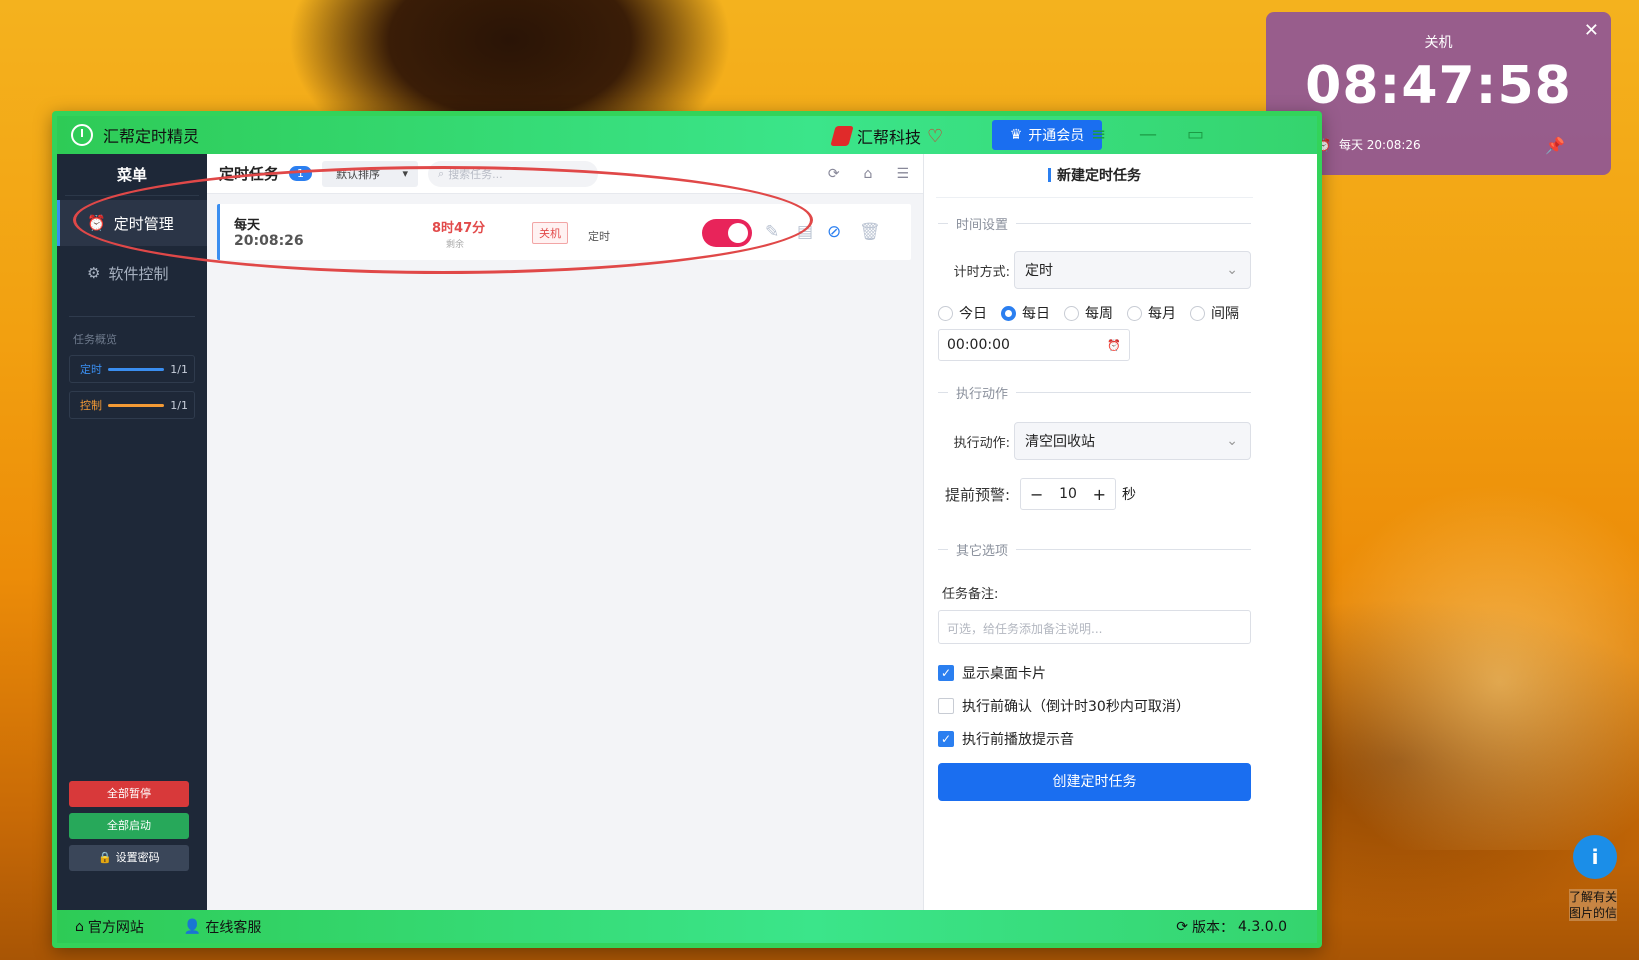 Image resolution: width=1639 pixels, height=960 pixels. I want to click on play-sound-checkbox: ✓ 执行前播放提示音, so click(1094, 738).